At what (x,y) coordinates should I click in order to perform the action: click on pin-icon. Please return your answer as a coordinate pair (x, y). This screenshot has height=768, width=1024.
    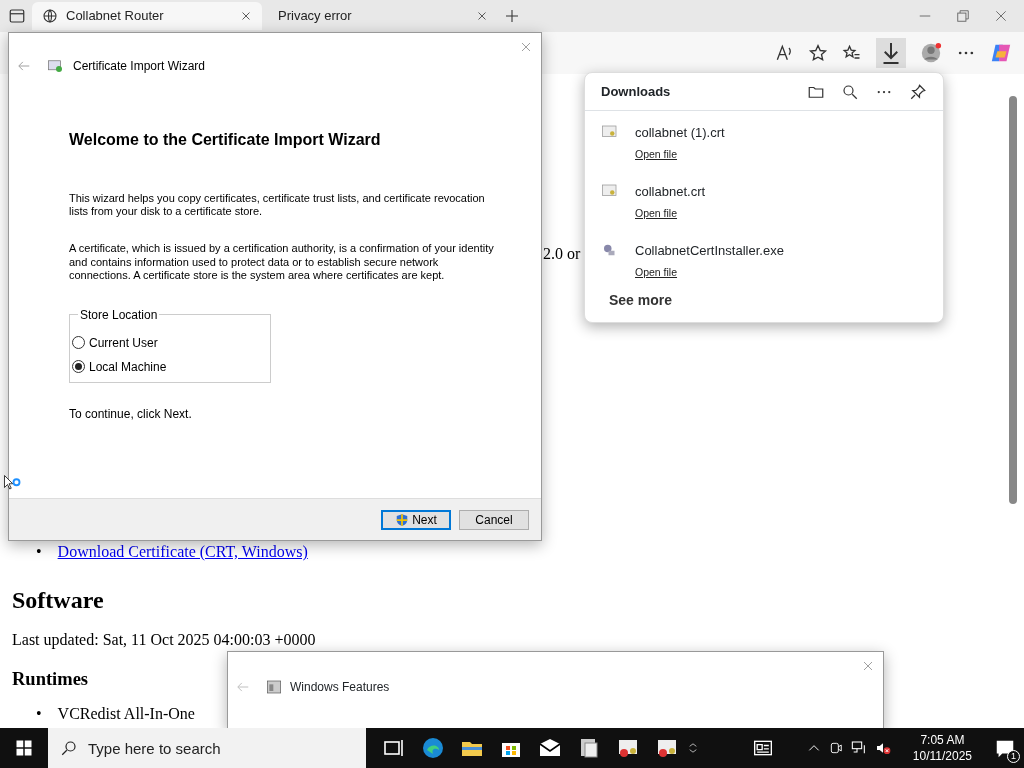
    Looking at the image, I should click on (918, 91).